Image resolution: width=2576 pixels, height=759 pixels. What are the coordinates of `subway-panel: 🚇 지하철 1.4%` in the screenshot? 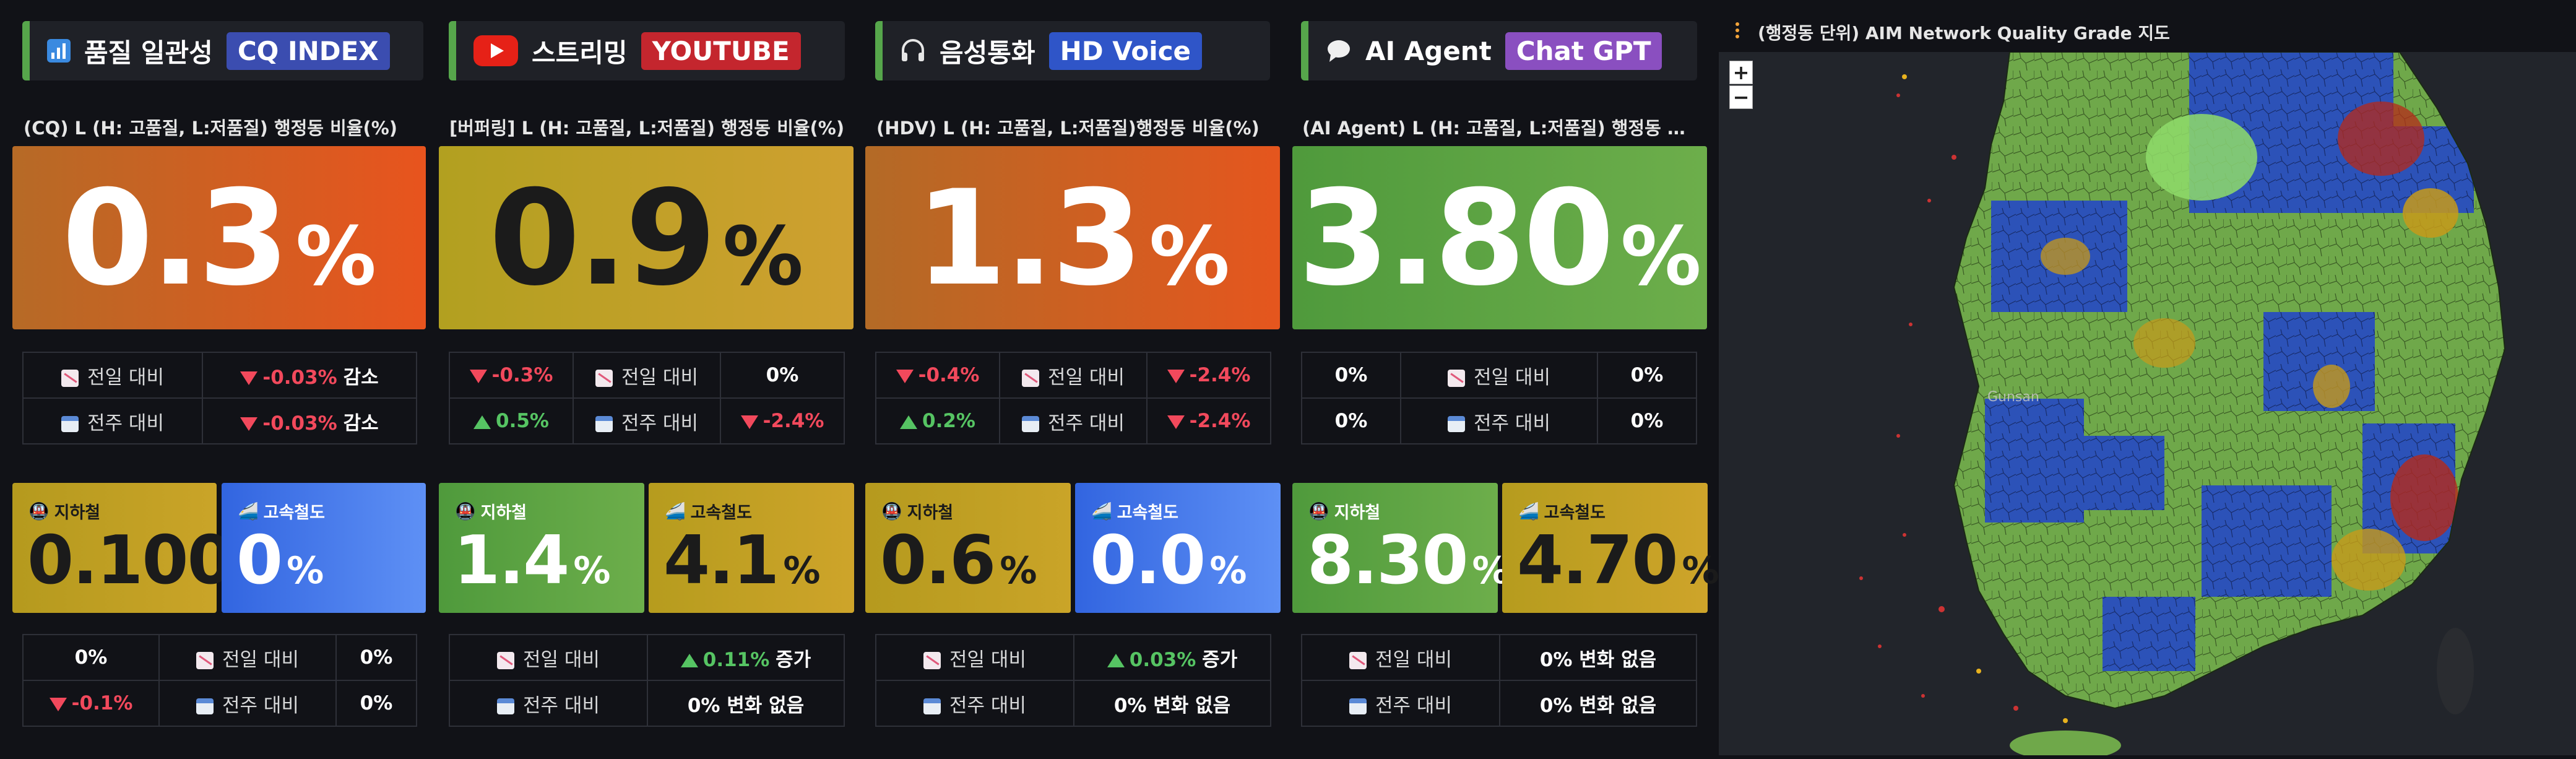 It's located at (541, 548).